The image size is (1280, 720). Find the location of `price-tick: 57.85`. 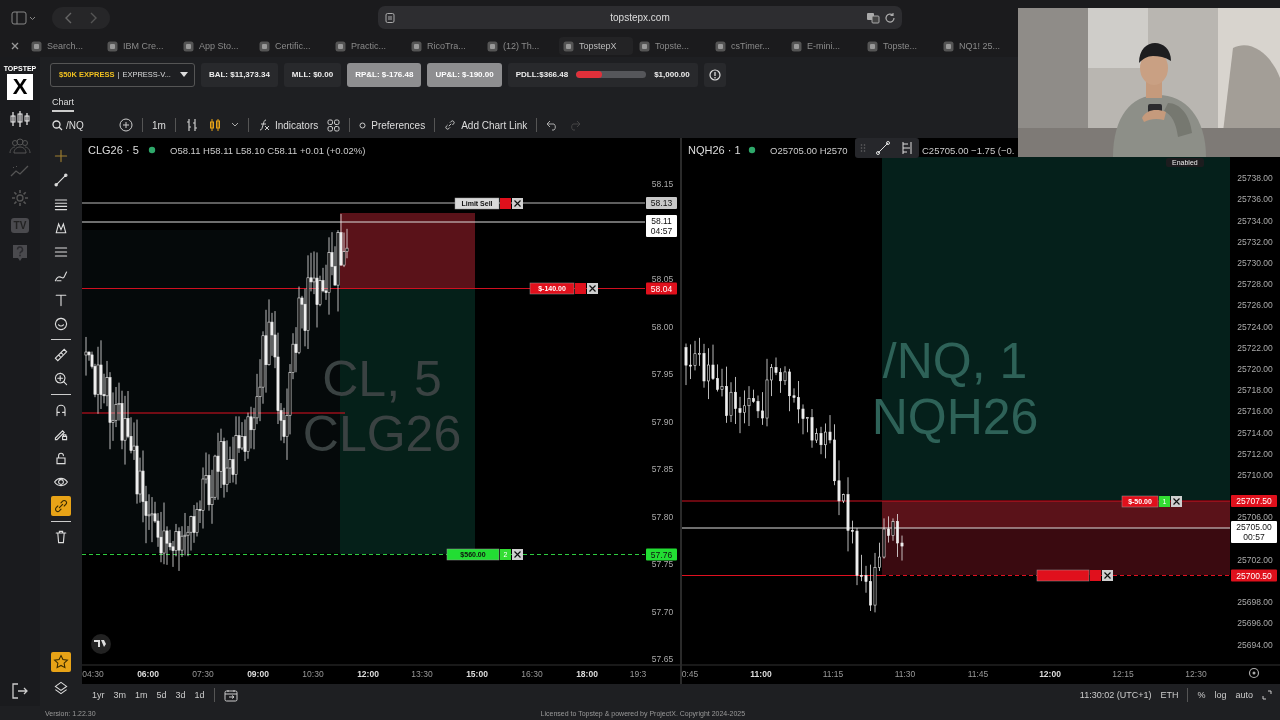

price-tick: 57.85 is located at coordinates (662, 469).